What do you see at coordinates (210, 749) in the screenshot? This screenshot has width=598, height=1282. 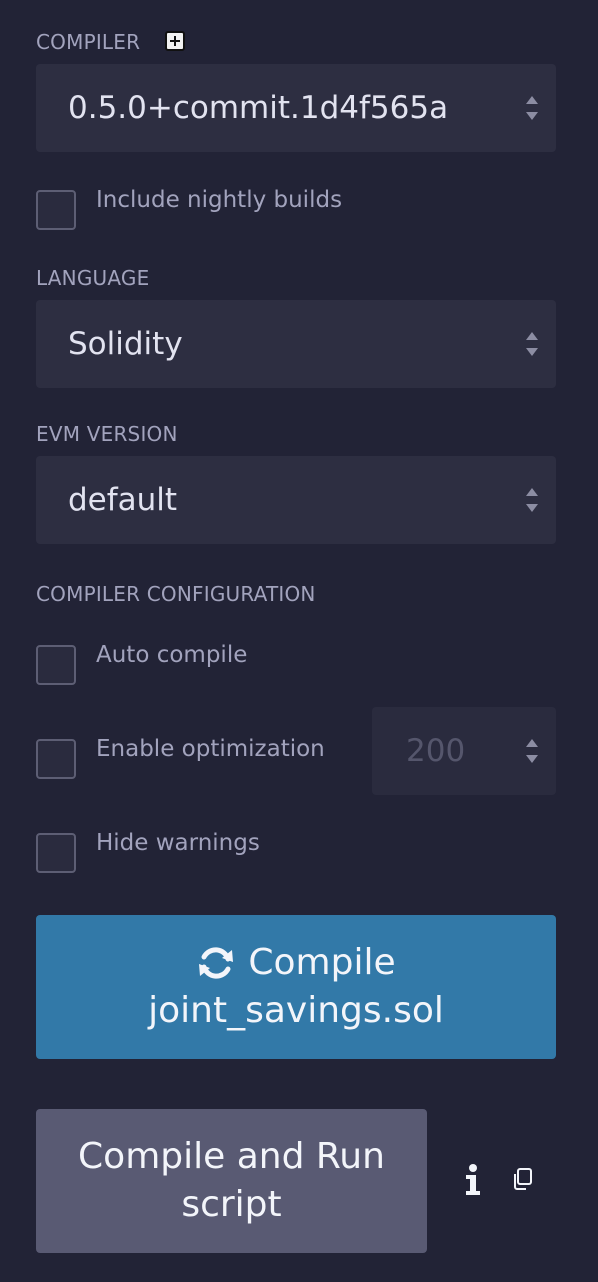 I see `enable-optimization-label: Enable optimization` at bounding box center [210, 749].